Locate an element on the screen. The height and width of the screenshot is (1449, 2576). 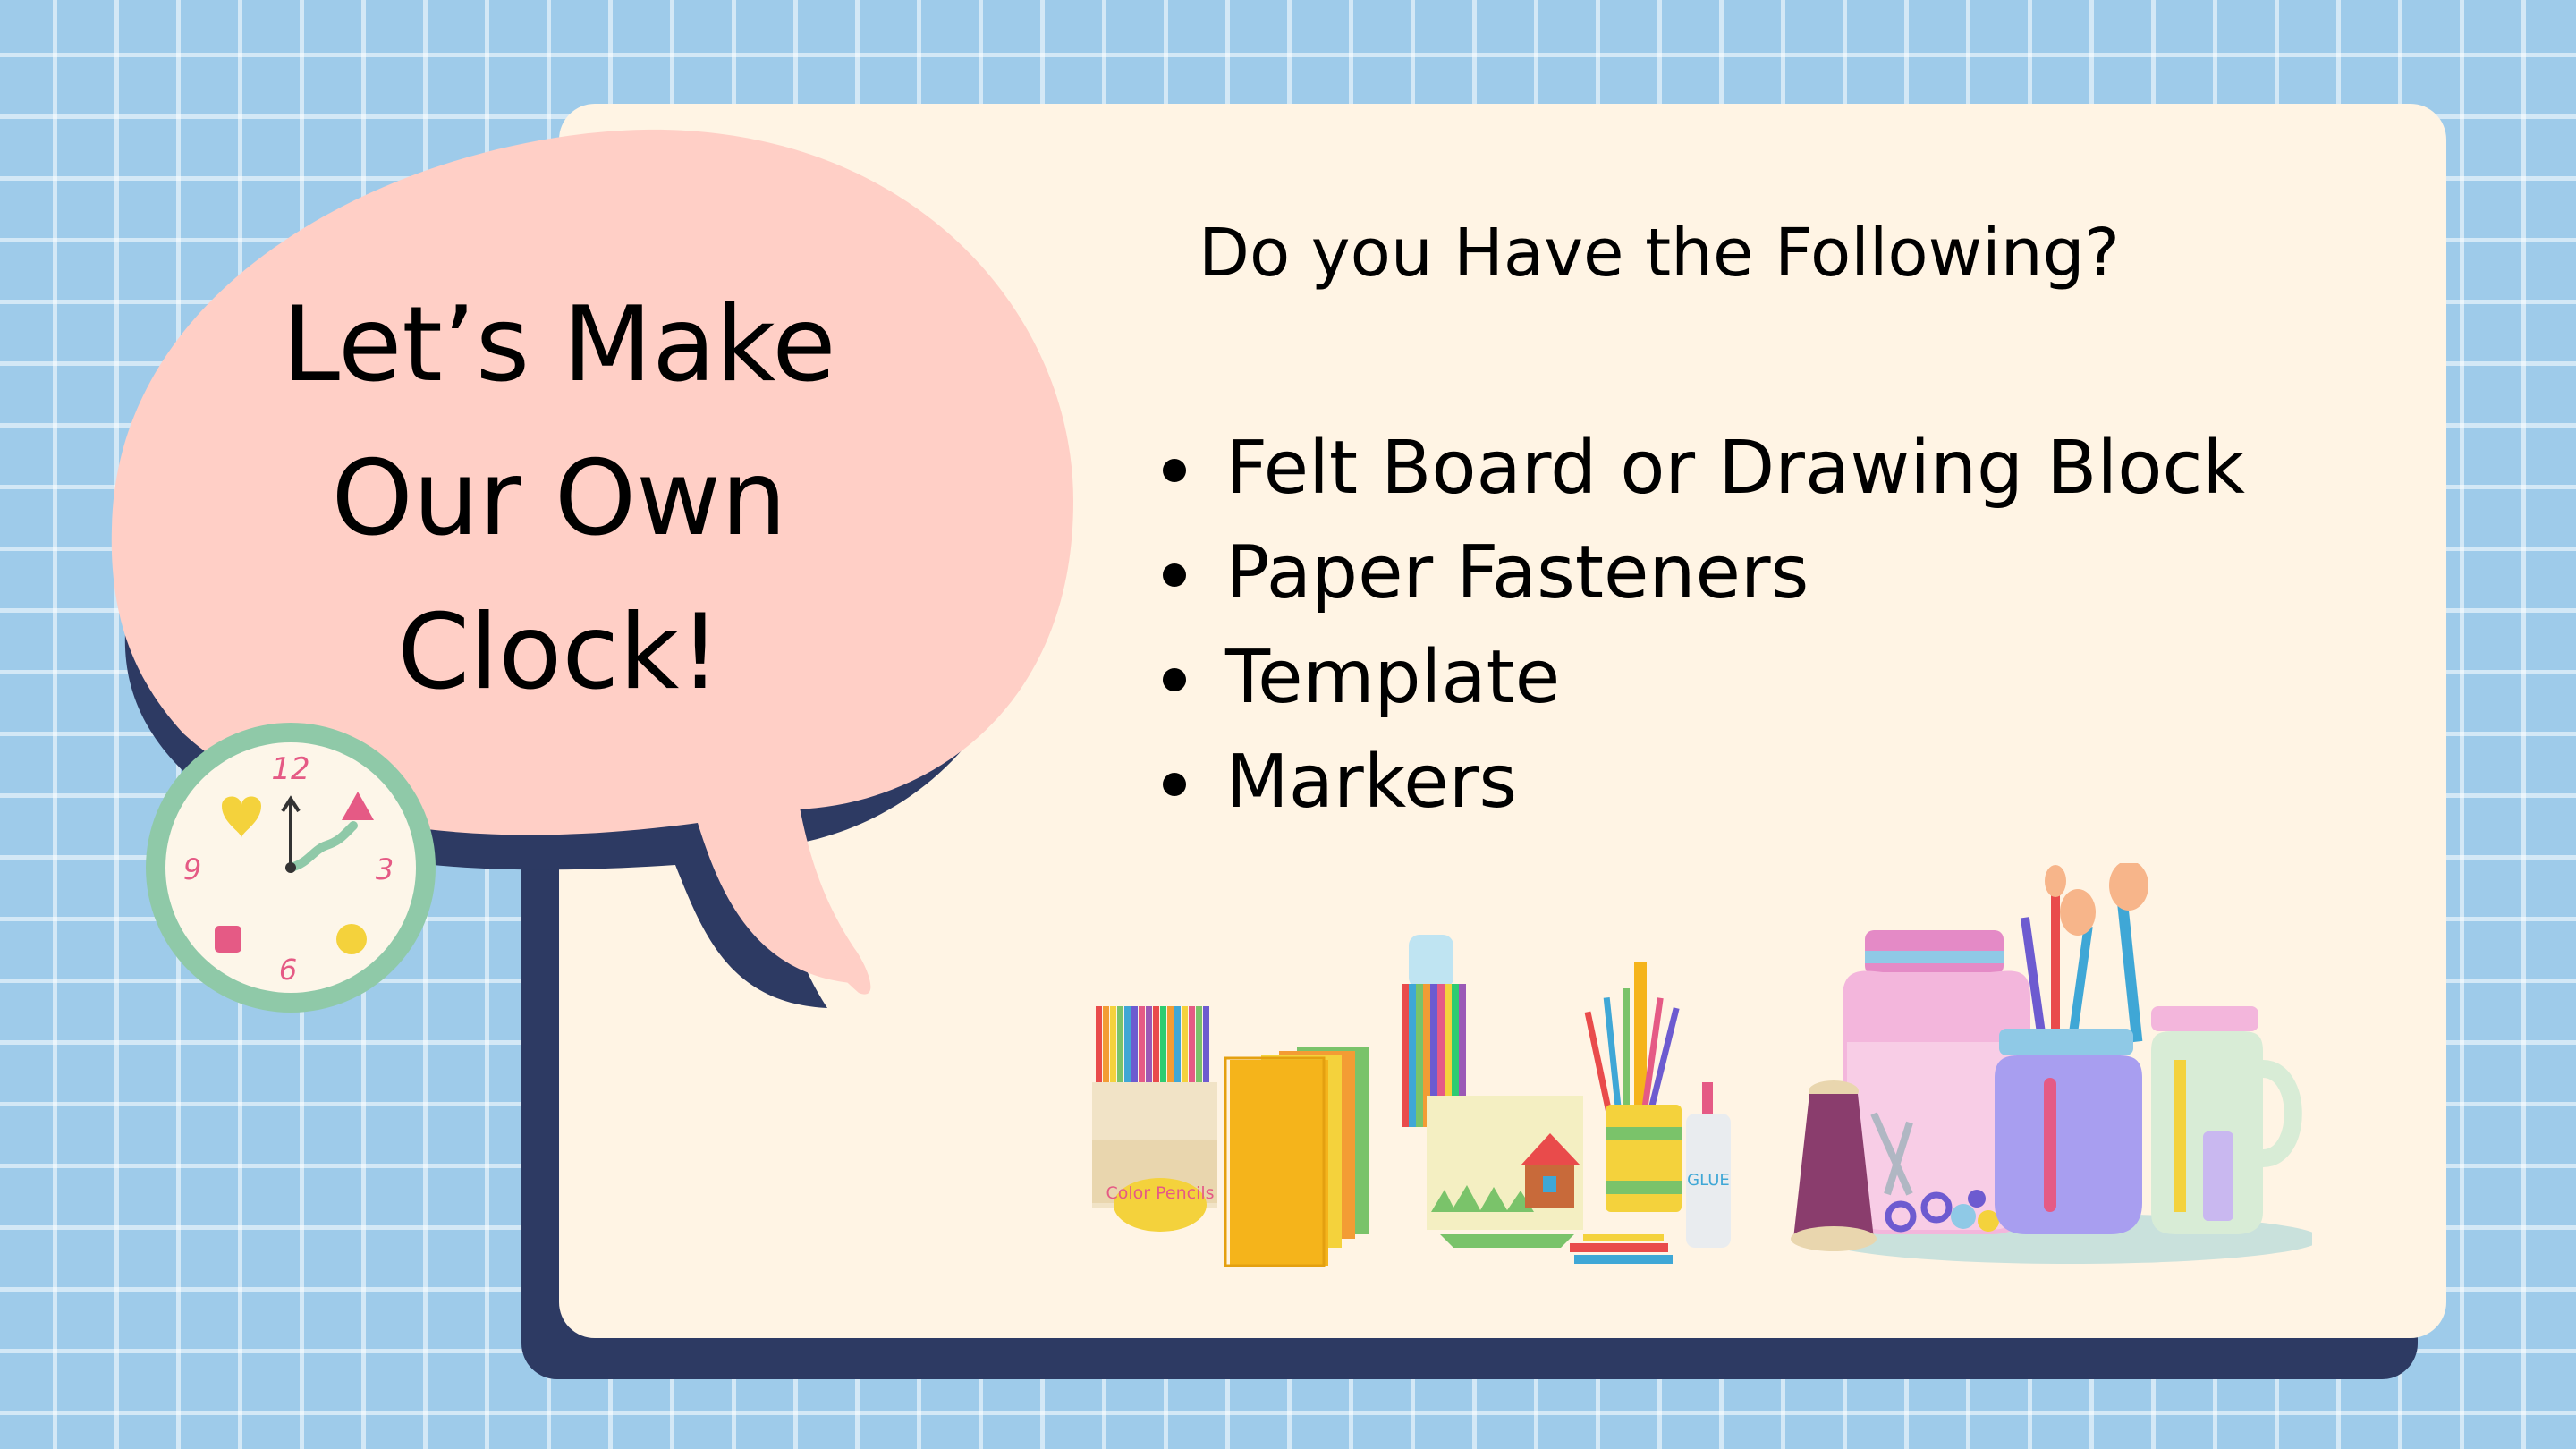
title-line: Clock! is located at coordinates (559, 652).